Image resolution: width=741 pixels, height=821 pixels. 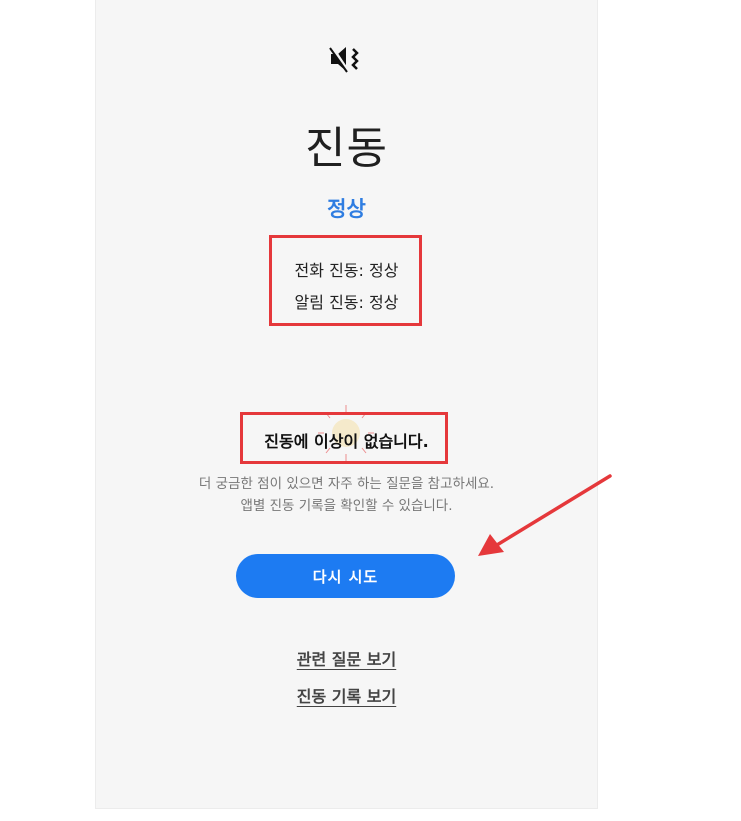 I want to click on retry-button: 다시 시도, so click(x=345, y=576).